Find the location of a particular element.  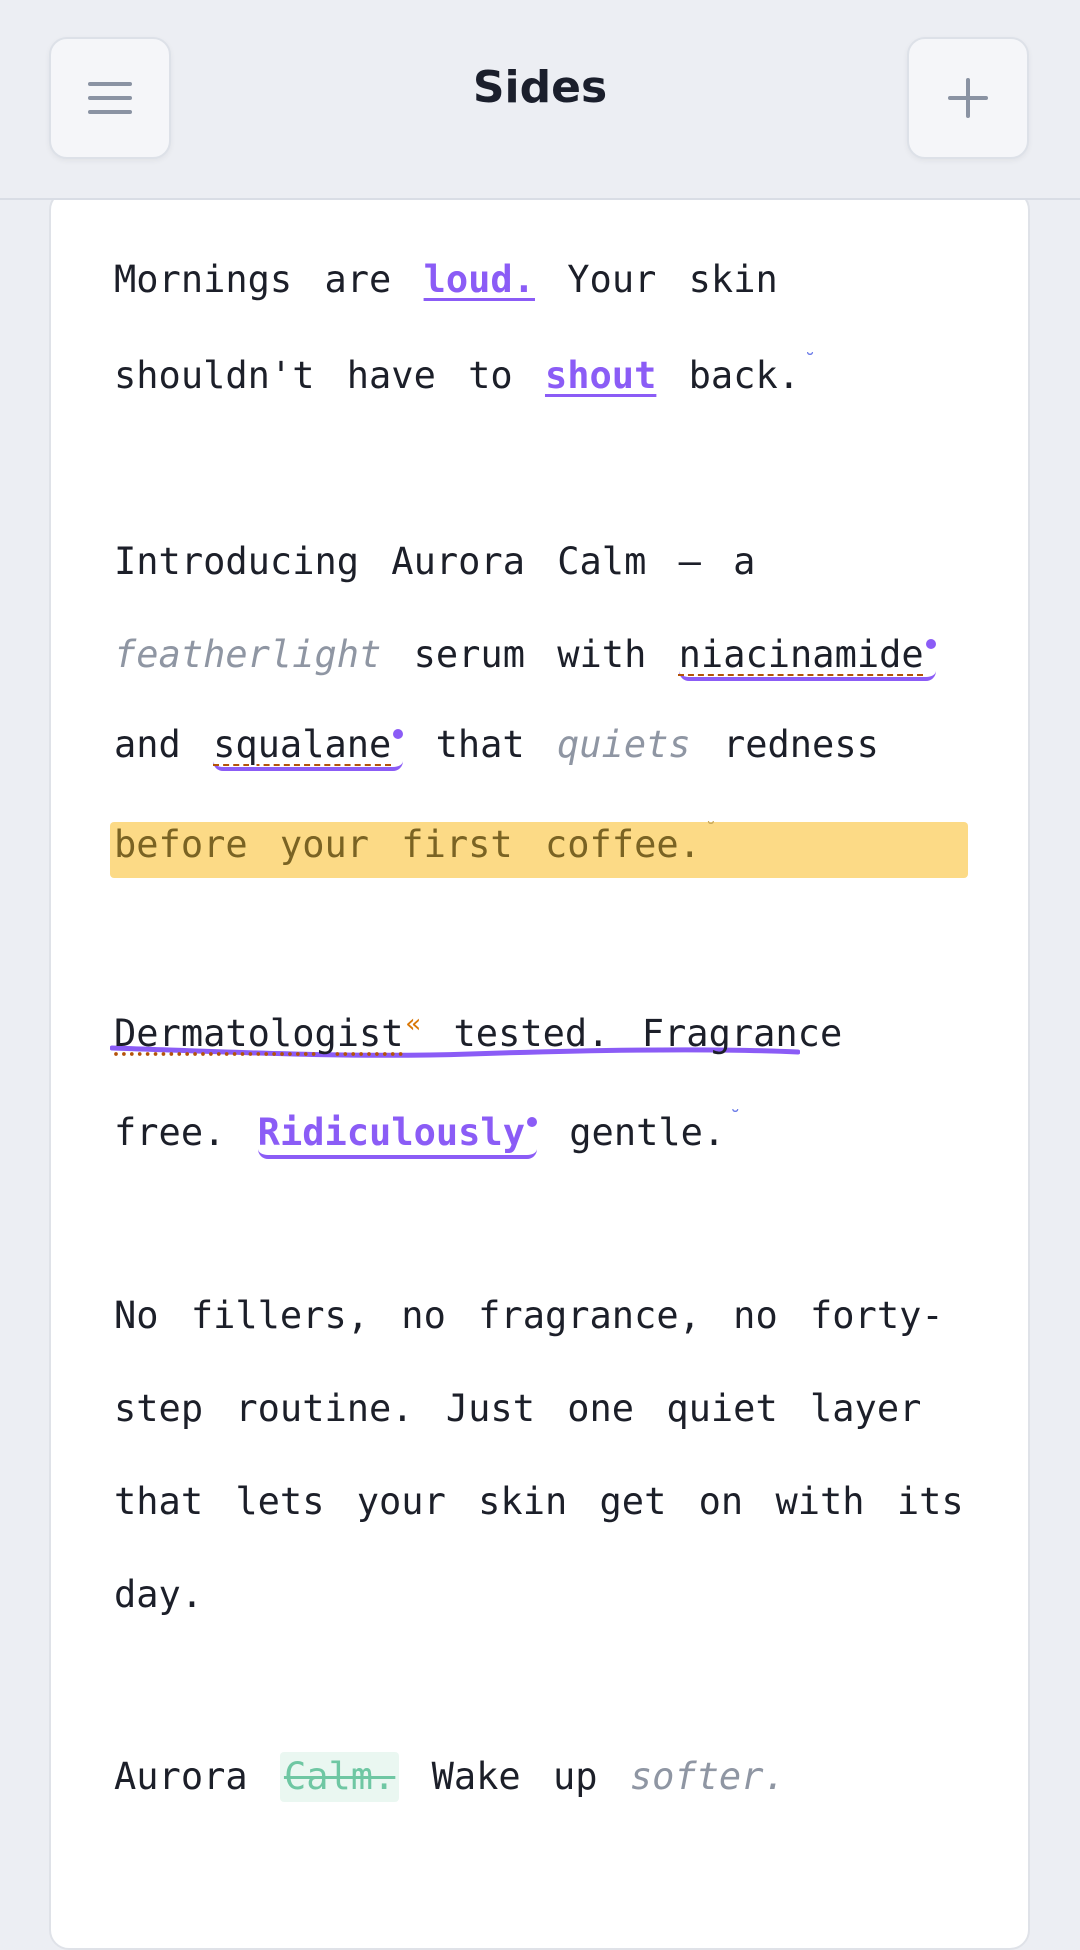

text: Aurora is located at coordinates (181, 1776).